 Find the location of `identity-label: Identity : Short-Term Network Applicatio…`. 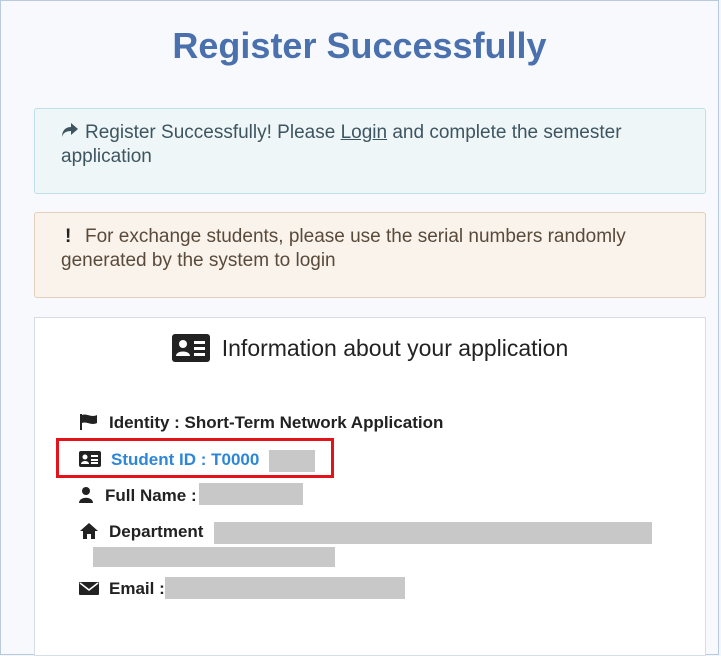

identity-label: Identity : Short-Term Network Applicatio… is located at coordinates (276, 422).